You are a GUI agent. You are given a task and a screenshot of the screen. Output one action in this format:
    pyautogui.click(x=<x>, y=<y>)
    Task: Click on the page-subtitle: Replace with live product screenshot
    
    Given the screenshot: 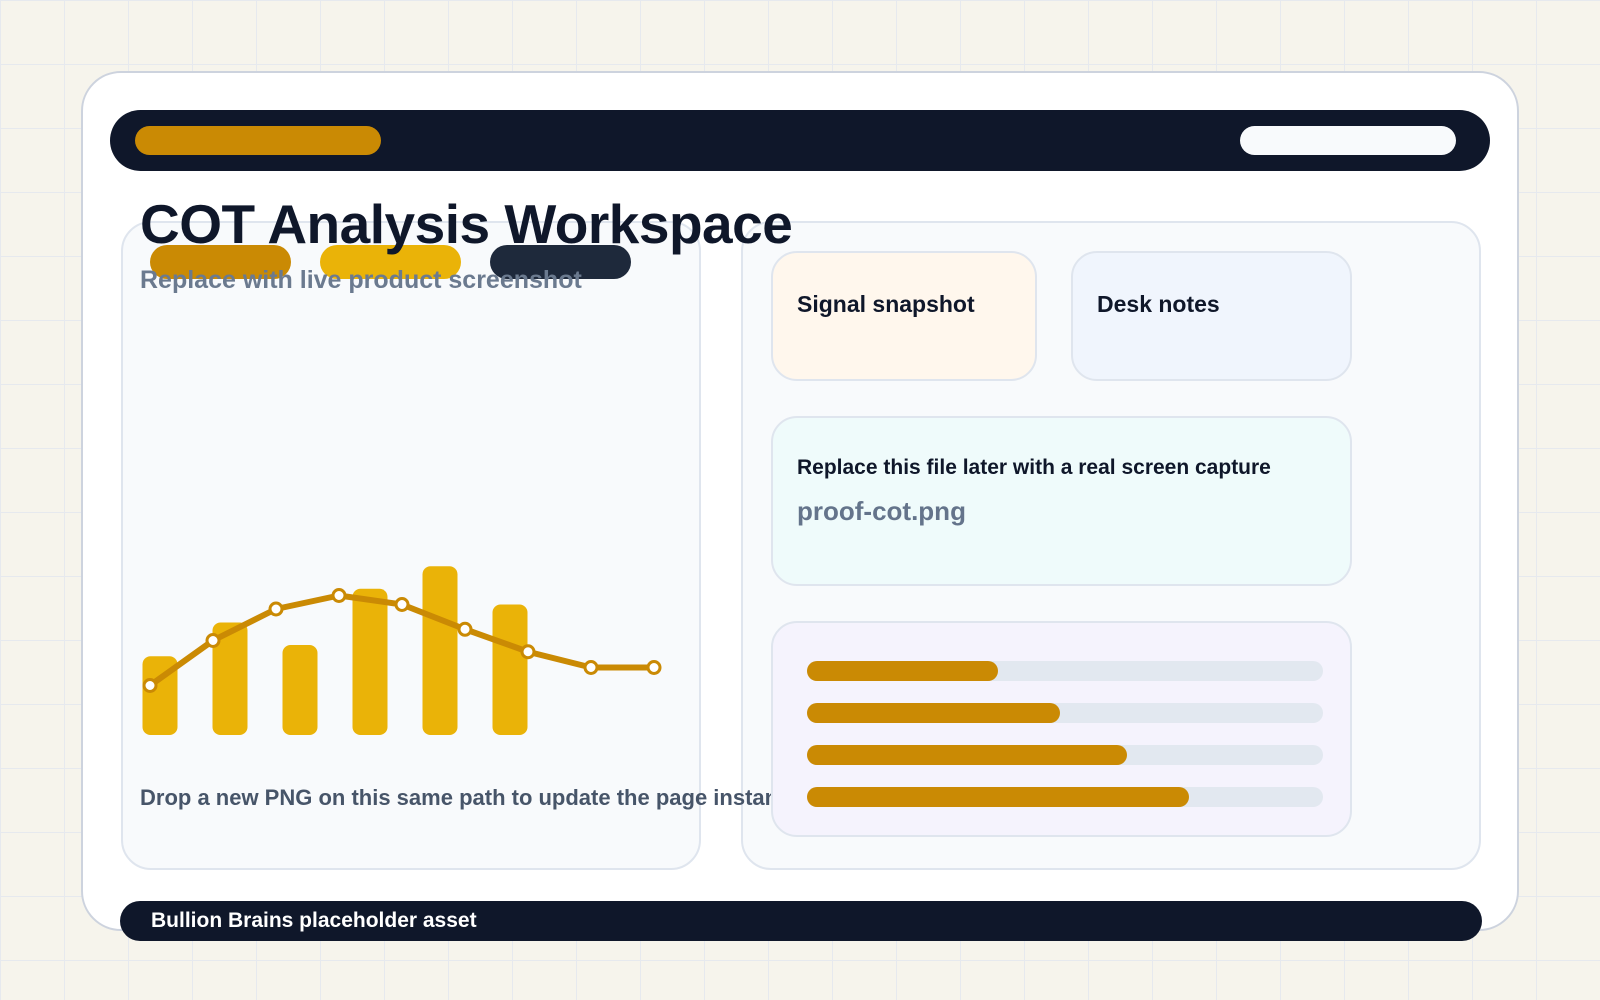 What is the action you would take?
    pyautogui.click(x=361, y=280)
    